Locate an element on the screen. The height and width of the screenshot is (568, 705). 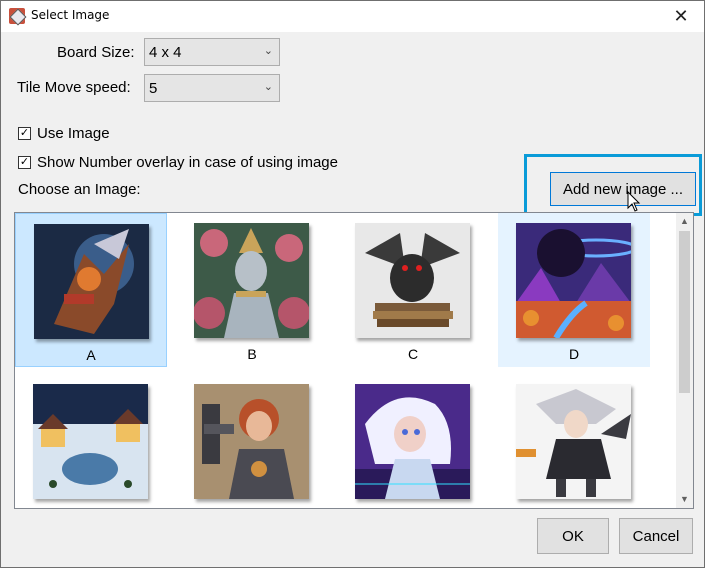
image-item-c: C is located at coordinates (413, 290).